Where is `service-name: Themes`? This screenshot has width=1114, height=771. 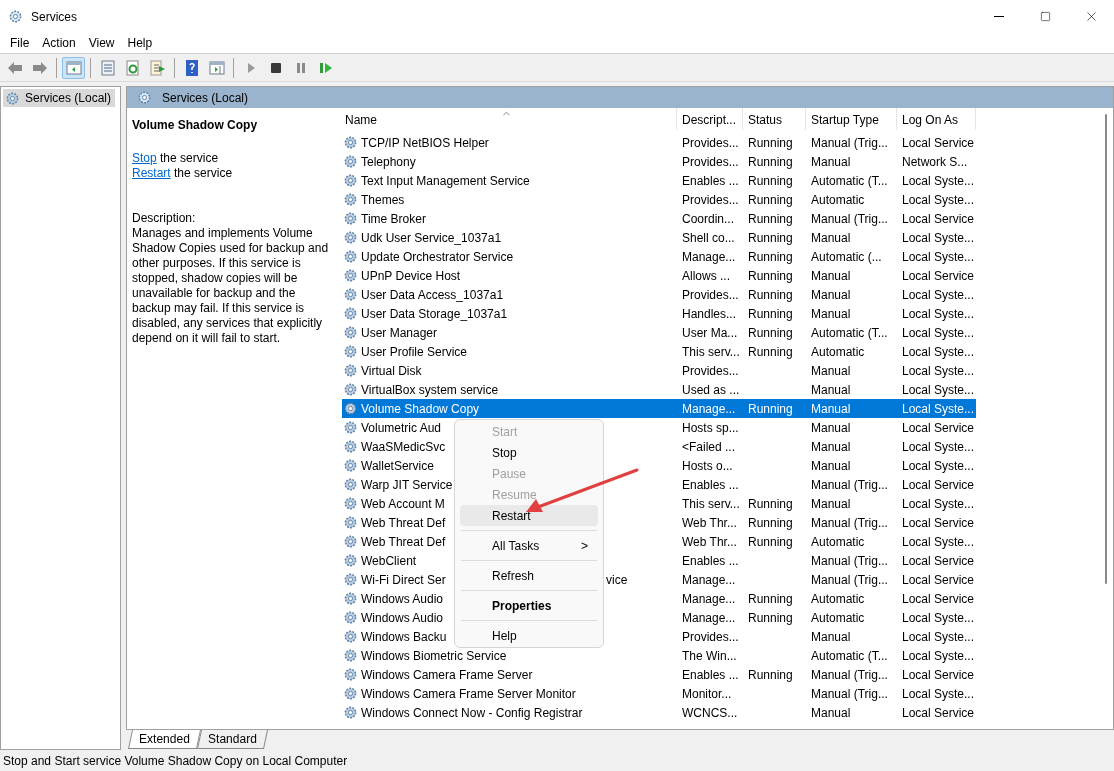
service-name: Themes is located at coordinates (383, 200).